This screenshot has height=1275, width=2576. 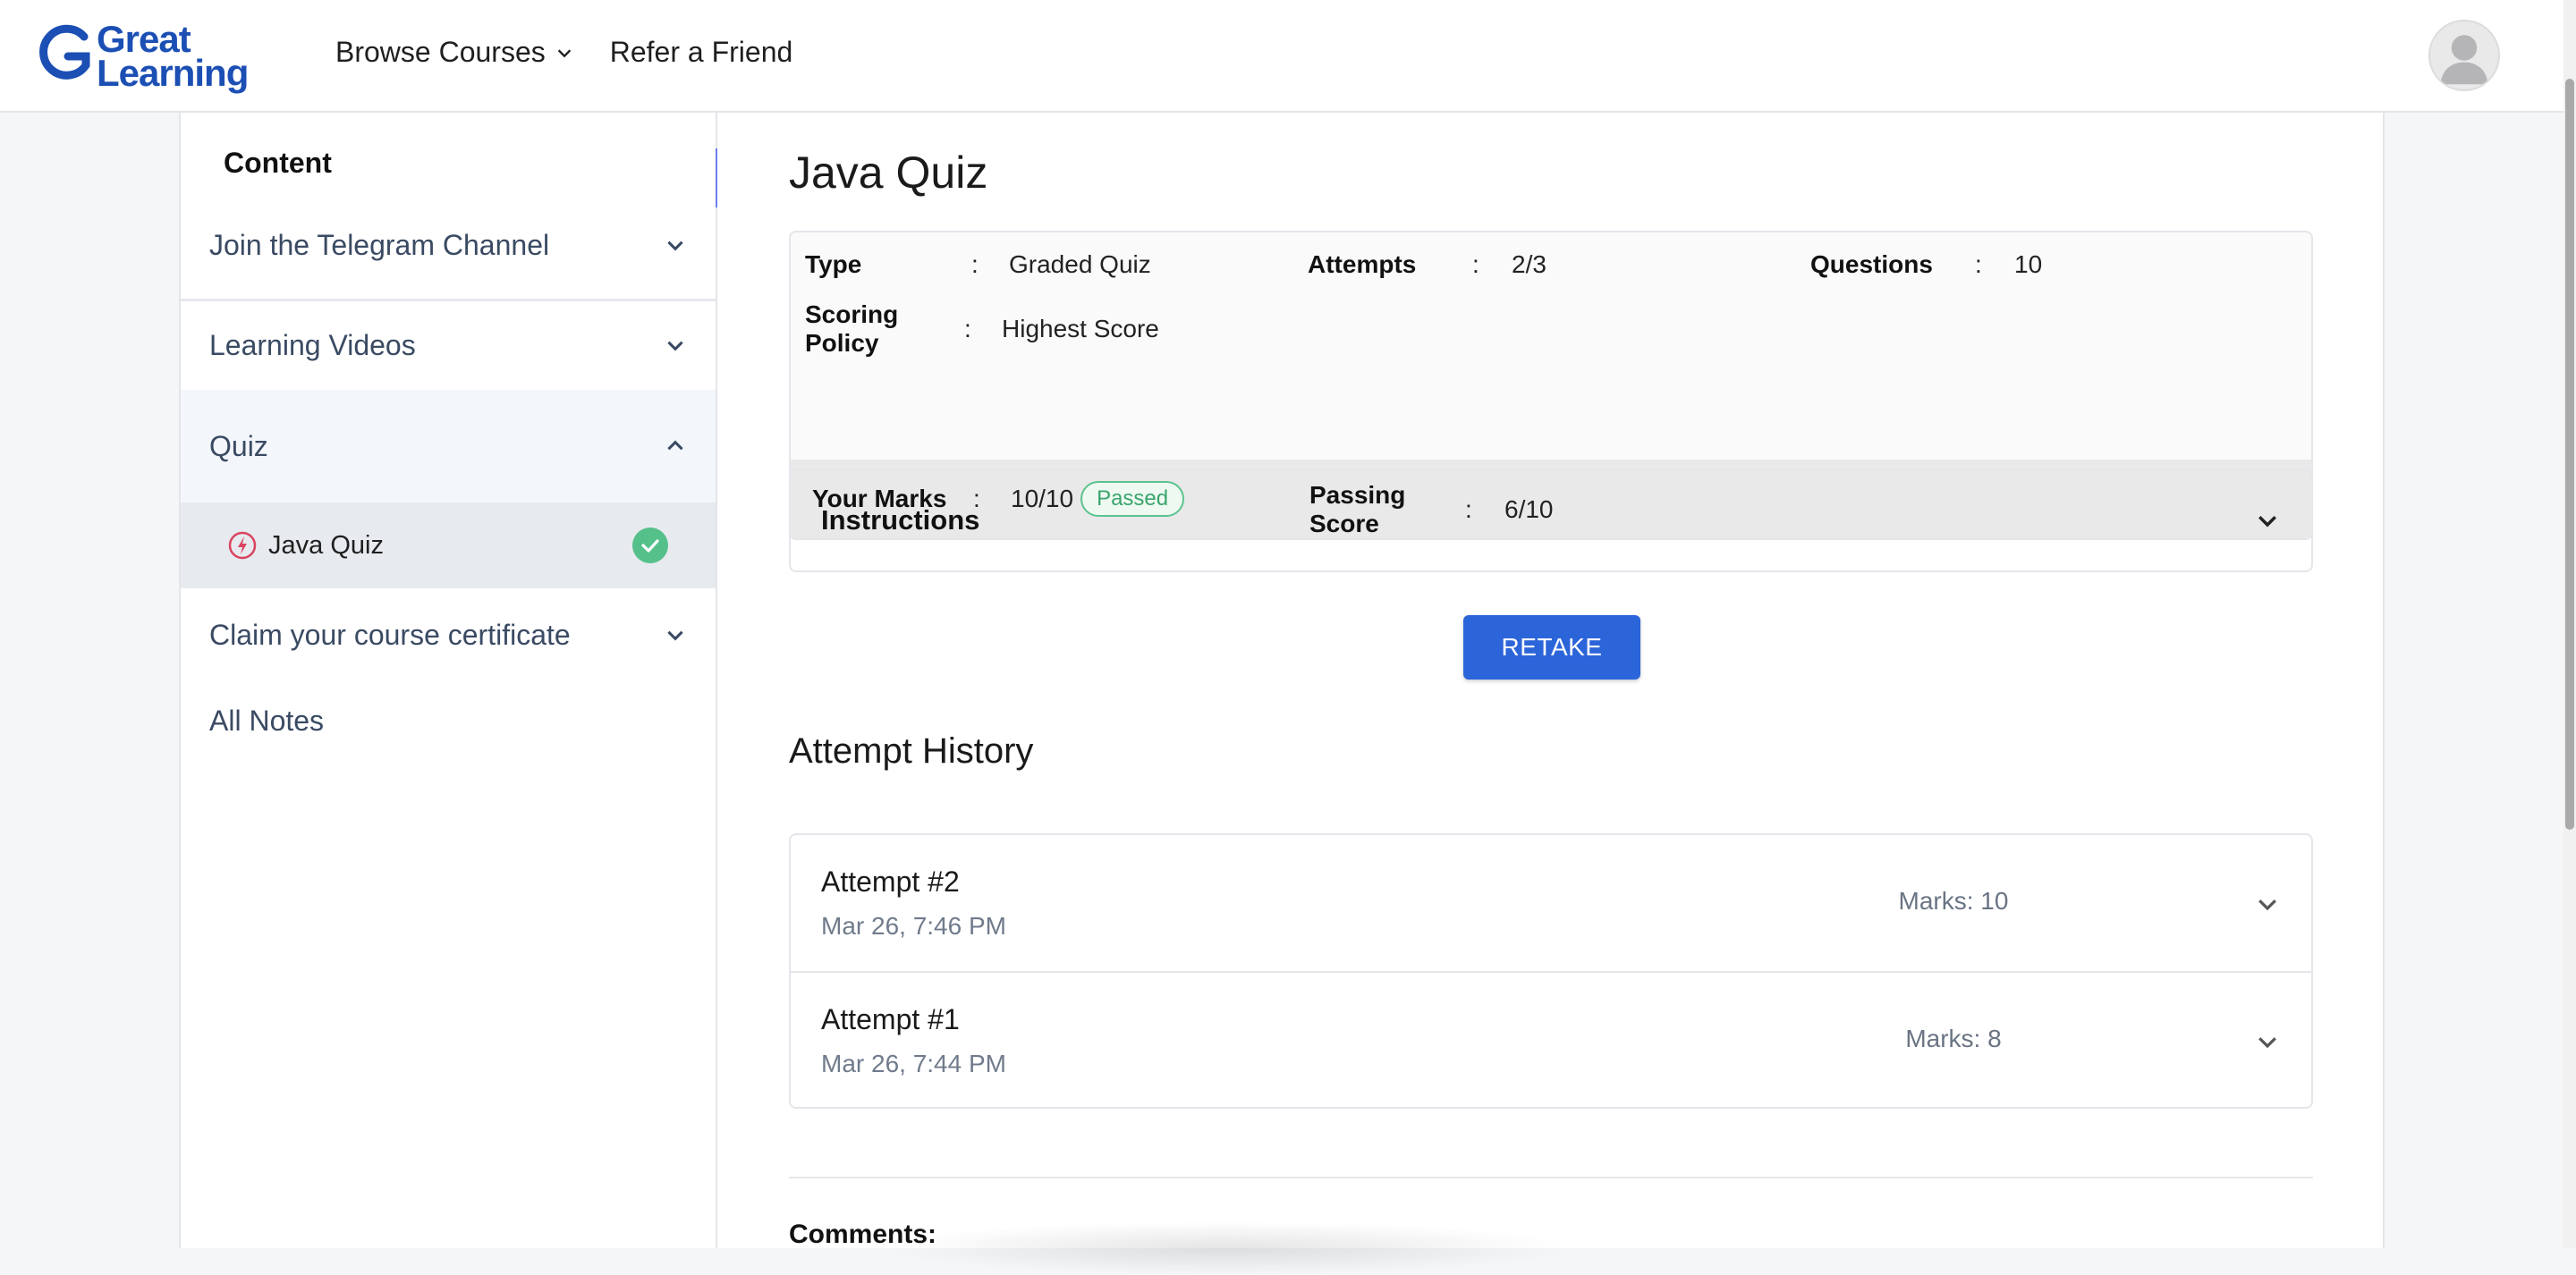 I want to click on user-avatar, so click(x=2464, y=55).